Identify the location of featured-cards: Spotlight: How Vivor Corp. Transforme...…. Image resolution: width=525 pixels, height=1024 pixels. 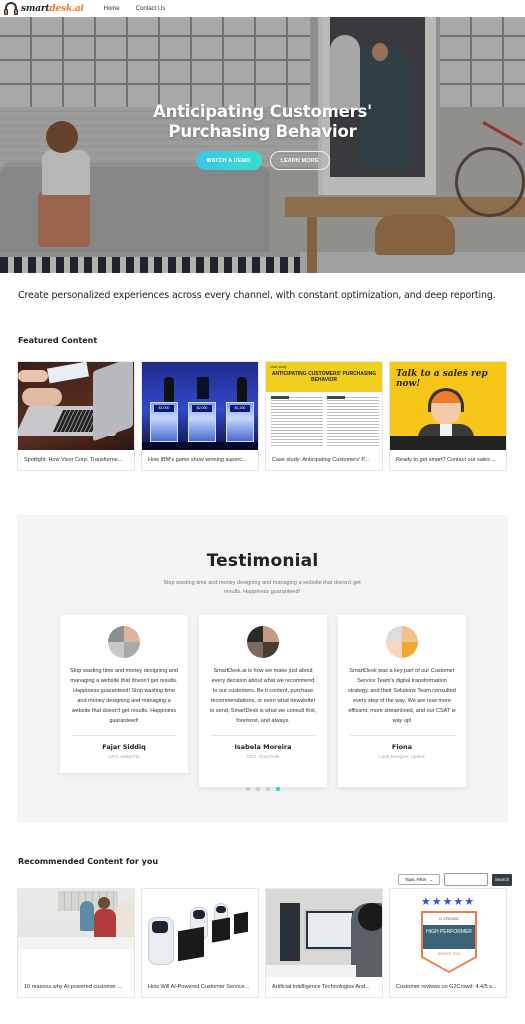
(262, 416).